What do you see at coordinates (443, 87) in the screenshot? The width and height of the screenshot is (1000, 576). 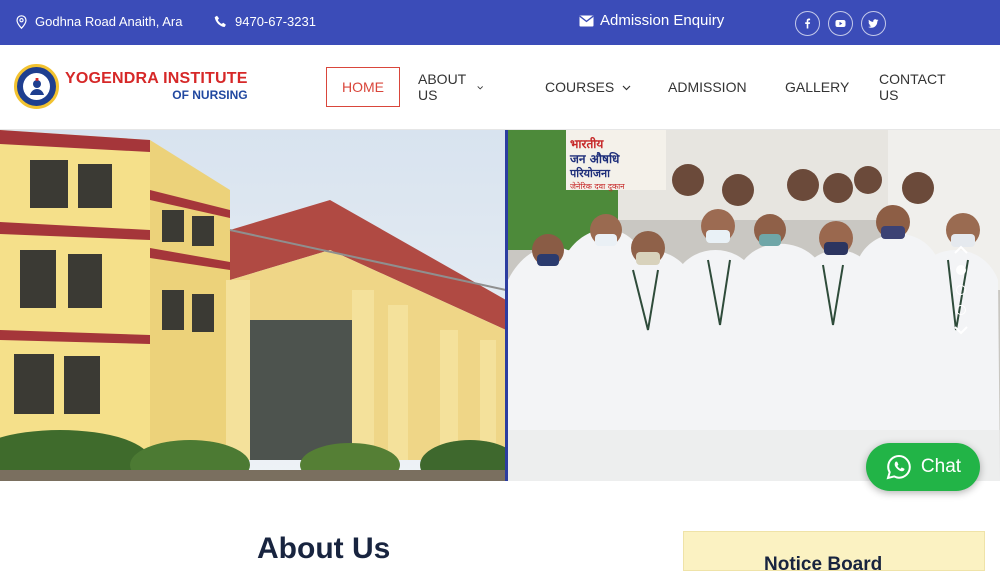 I see `nav-about-us-label: ABOUT US` at bounding box center [443, 87].